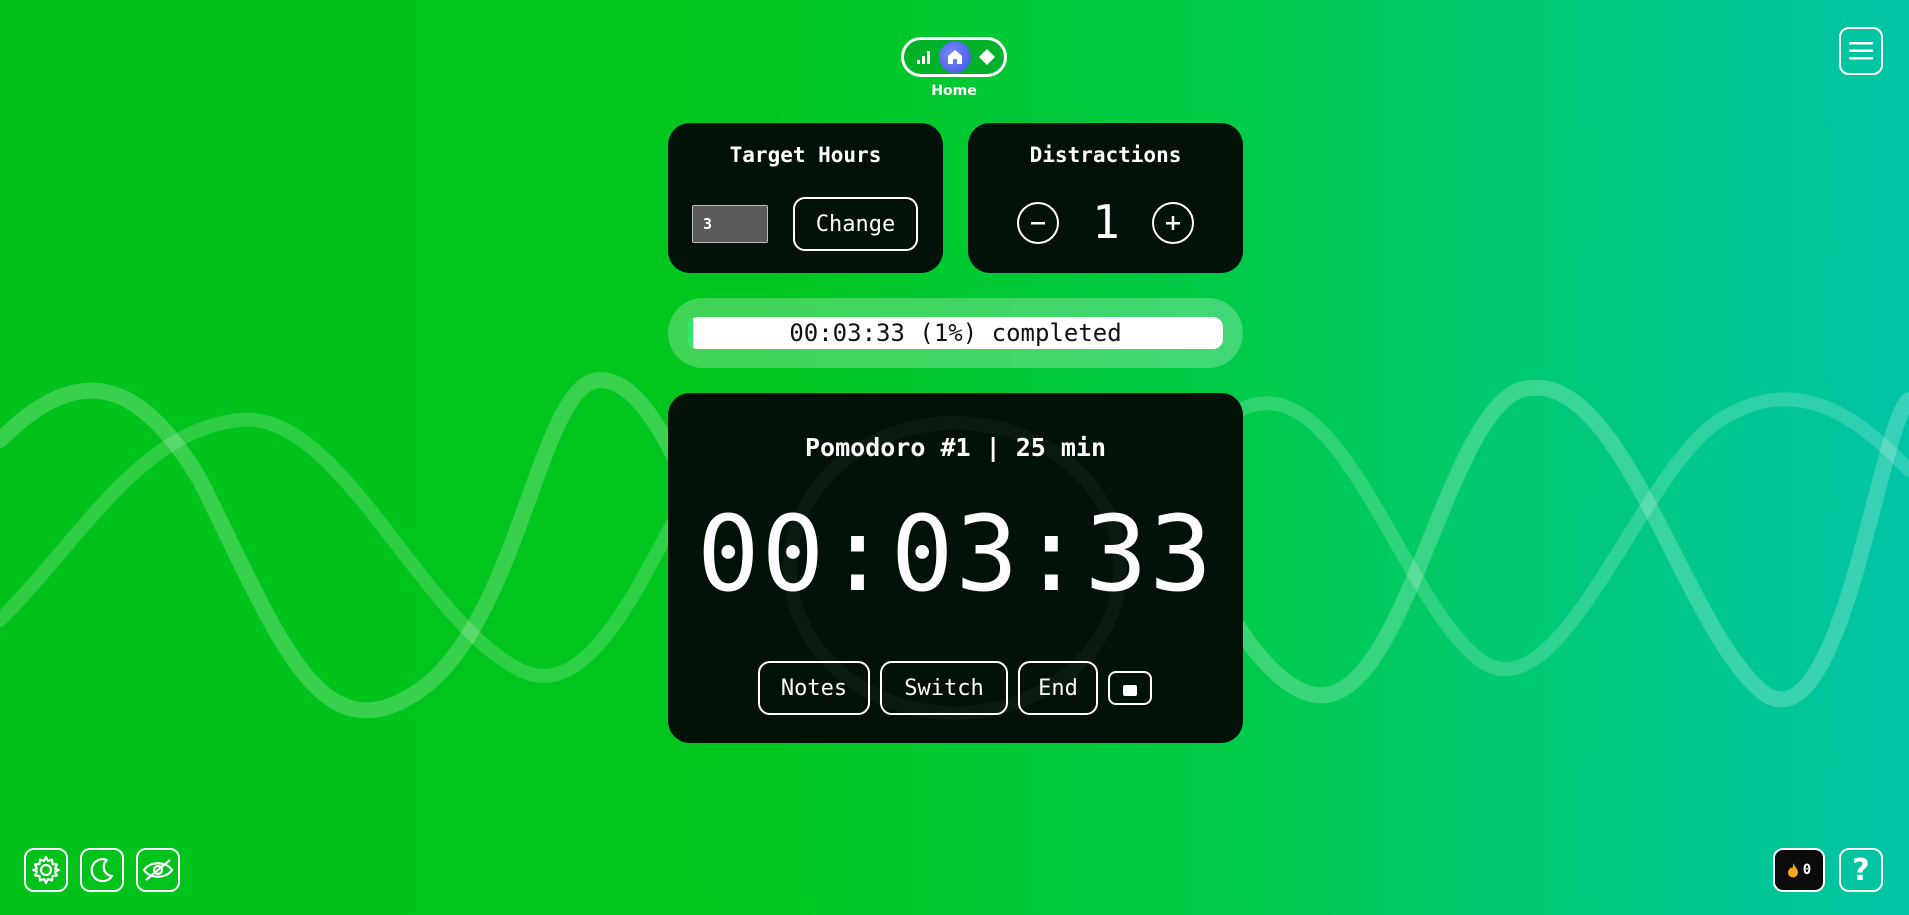 Image resolution: width=1909 pixels, height=915 pixels. Describe the element at coordinates (954, 91) in the screenshot. I see `nav-active-label: Home` at that location.